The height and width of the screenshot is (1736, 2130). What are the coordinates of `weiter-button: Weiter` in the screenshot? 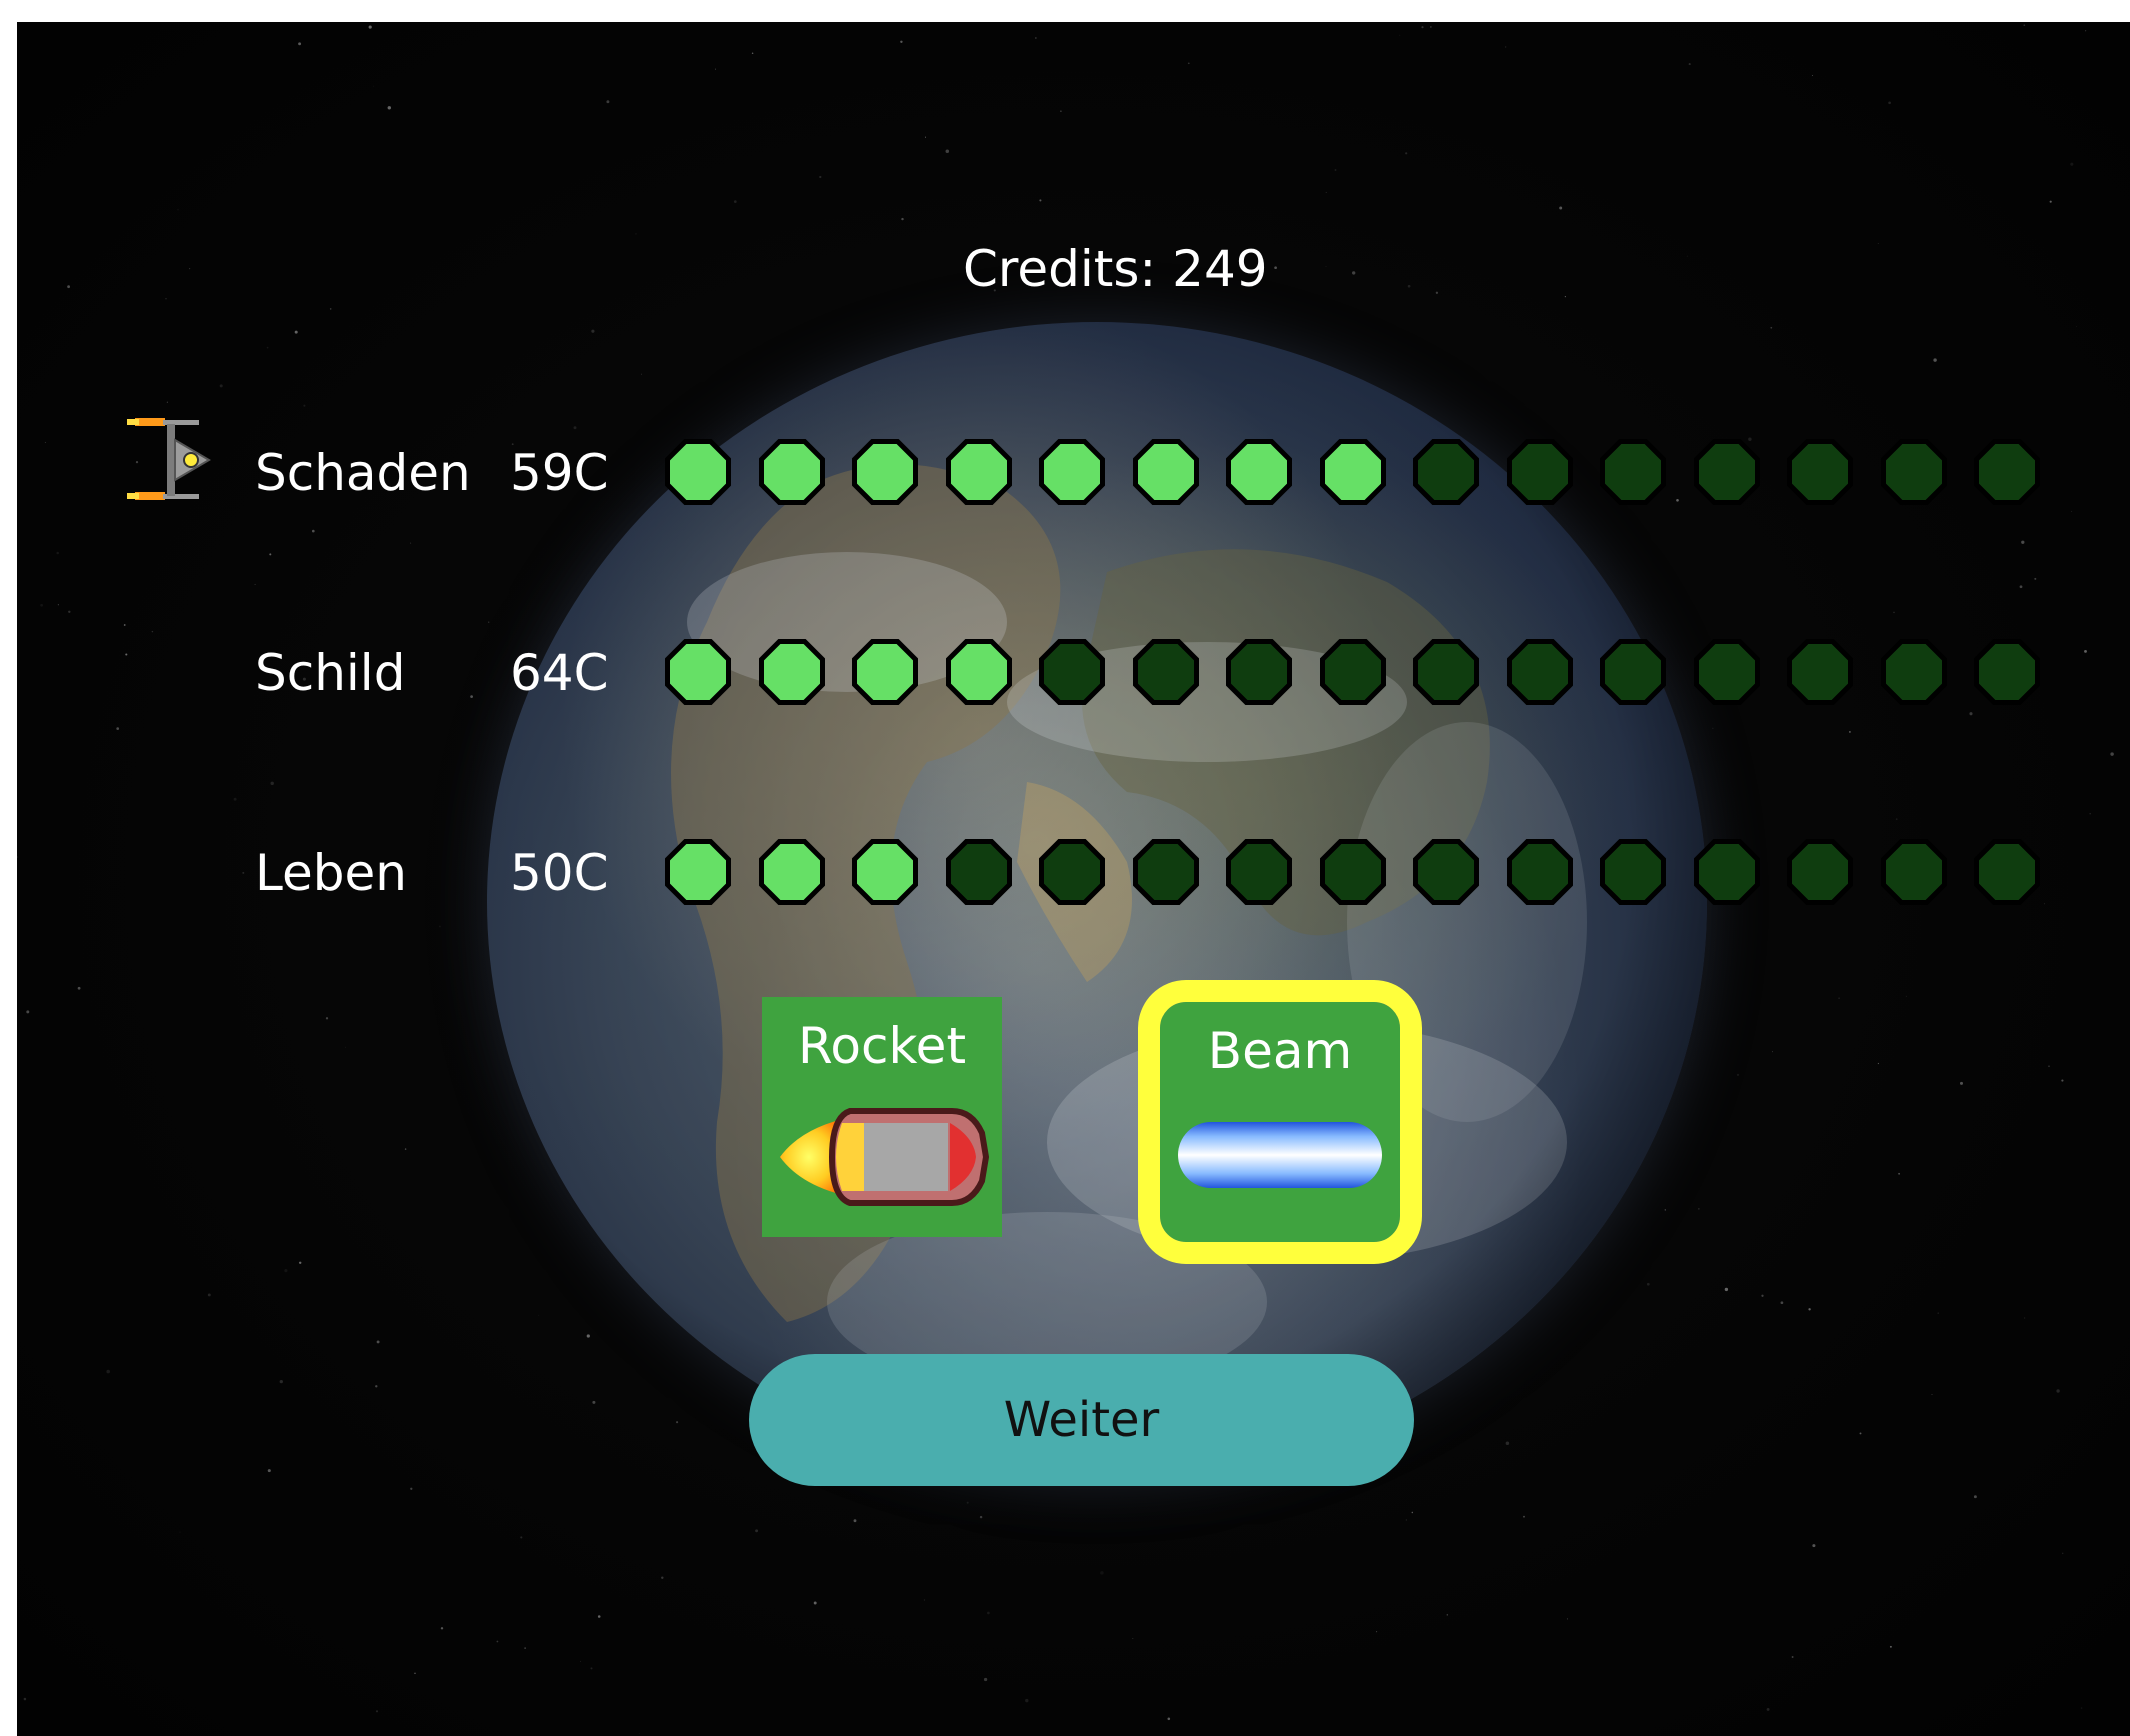 It's located at (1081, 1420).